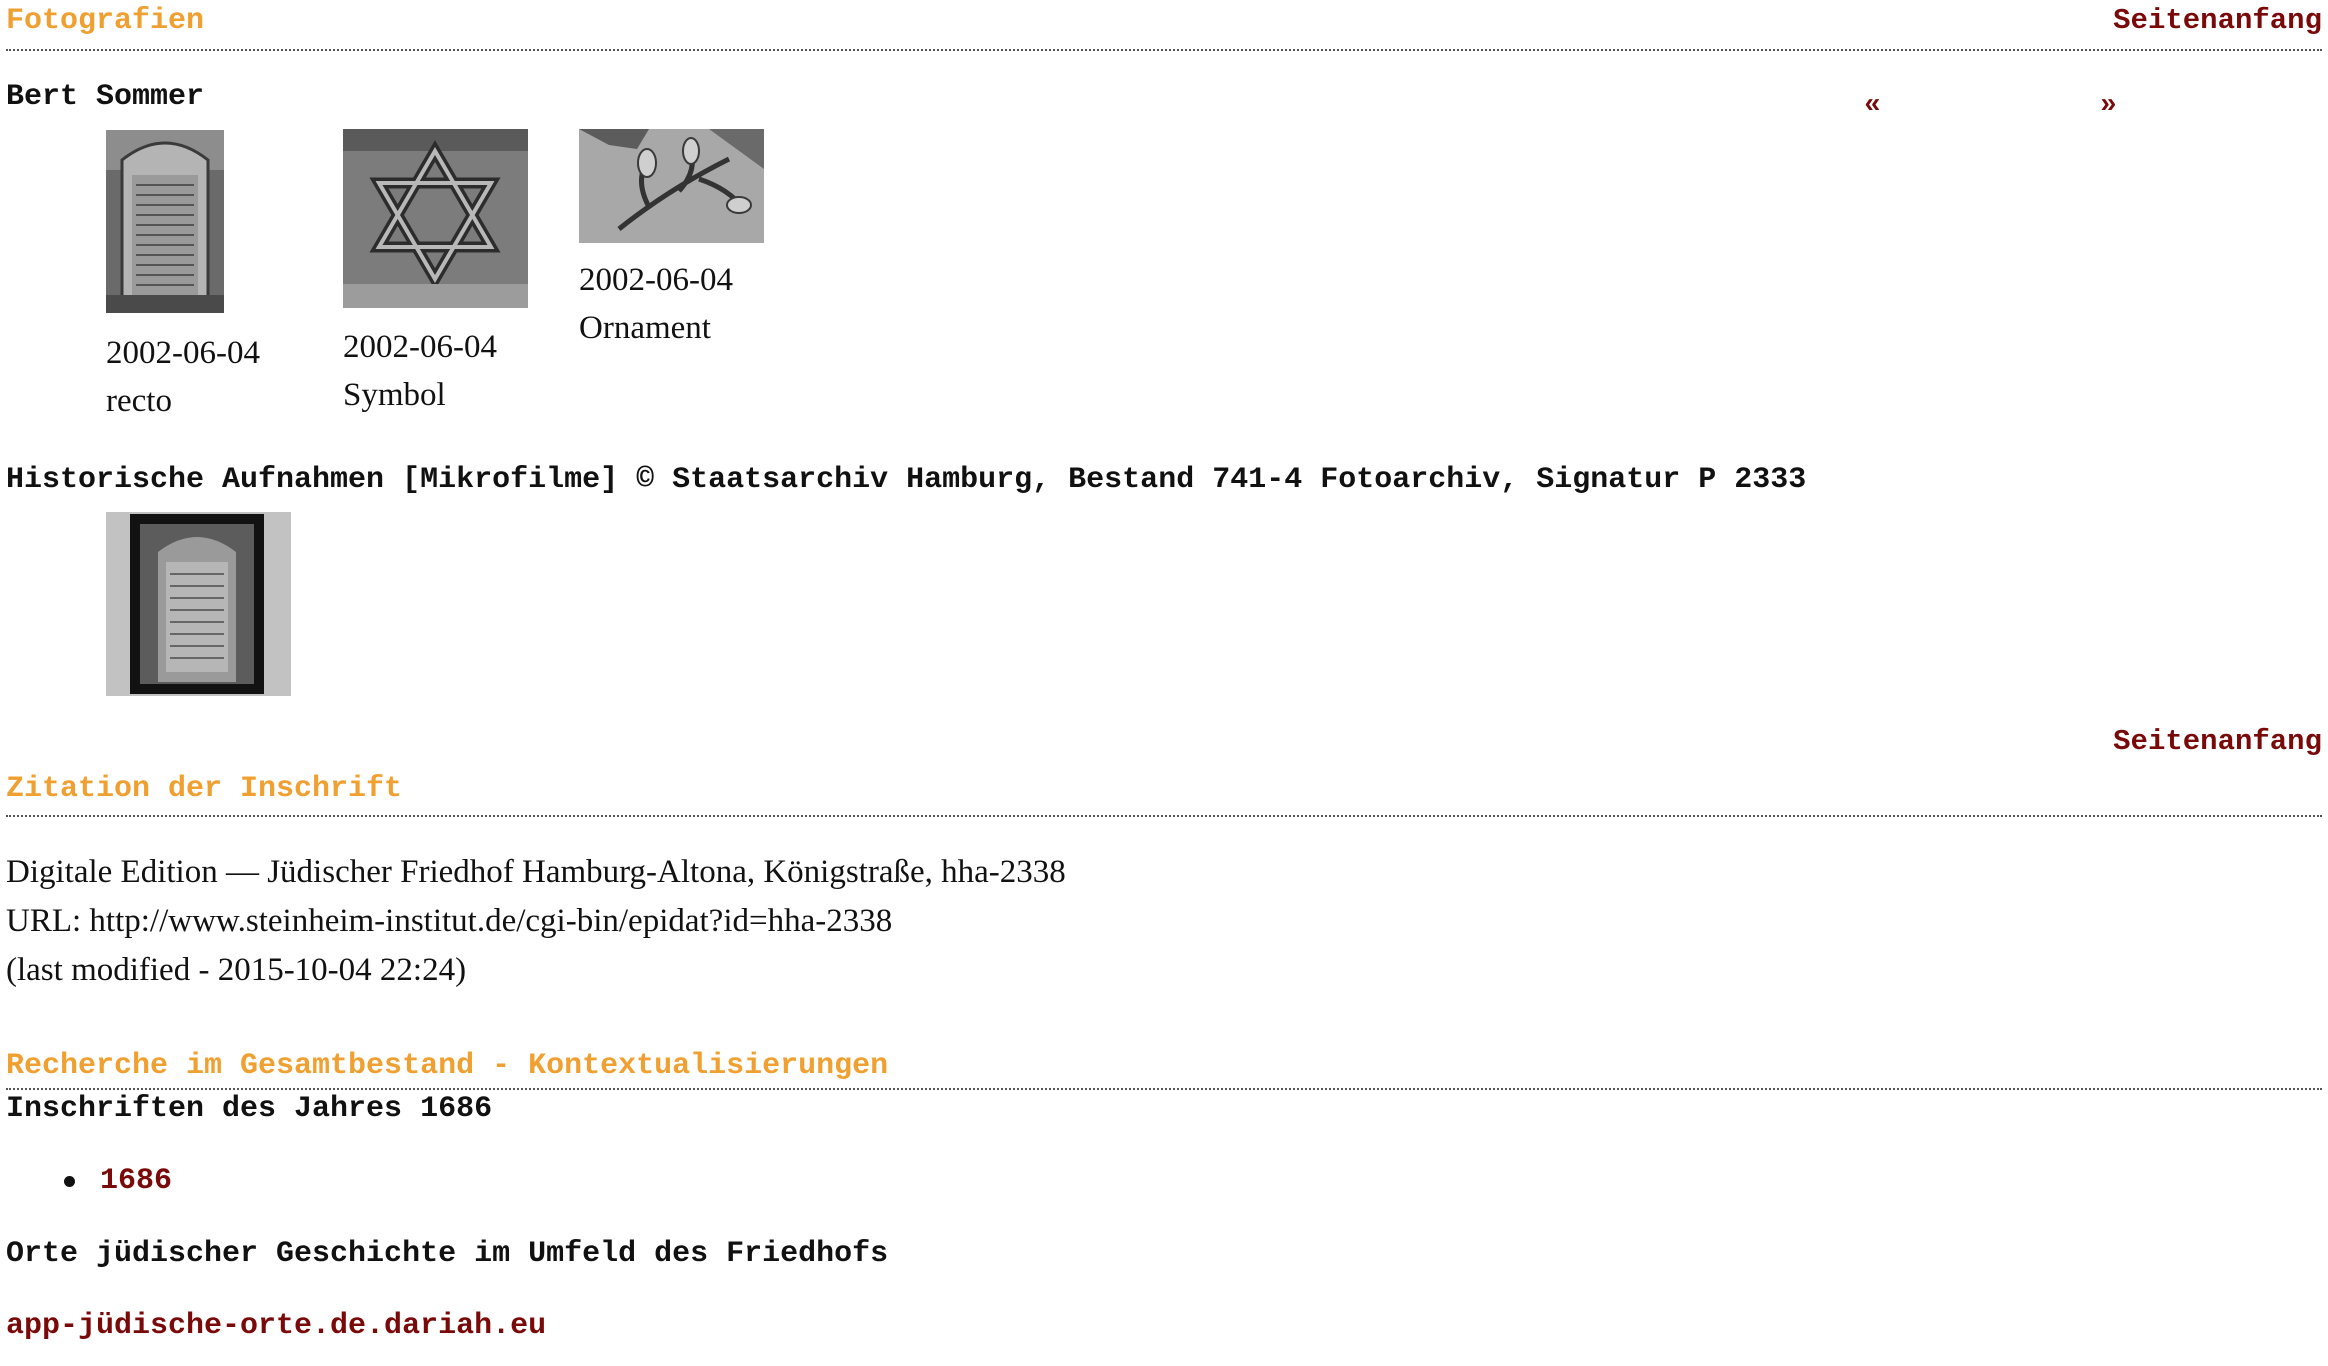 The height and width of the screenshot is (1366, 2328). What do you see at coordinates (249, 1109) in the screenshot?
I see `year-heading: Inschriften des Jahres 1686` at bounding box center [249, 1109].